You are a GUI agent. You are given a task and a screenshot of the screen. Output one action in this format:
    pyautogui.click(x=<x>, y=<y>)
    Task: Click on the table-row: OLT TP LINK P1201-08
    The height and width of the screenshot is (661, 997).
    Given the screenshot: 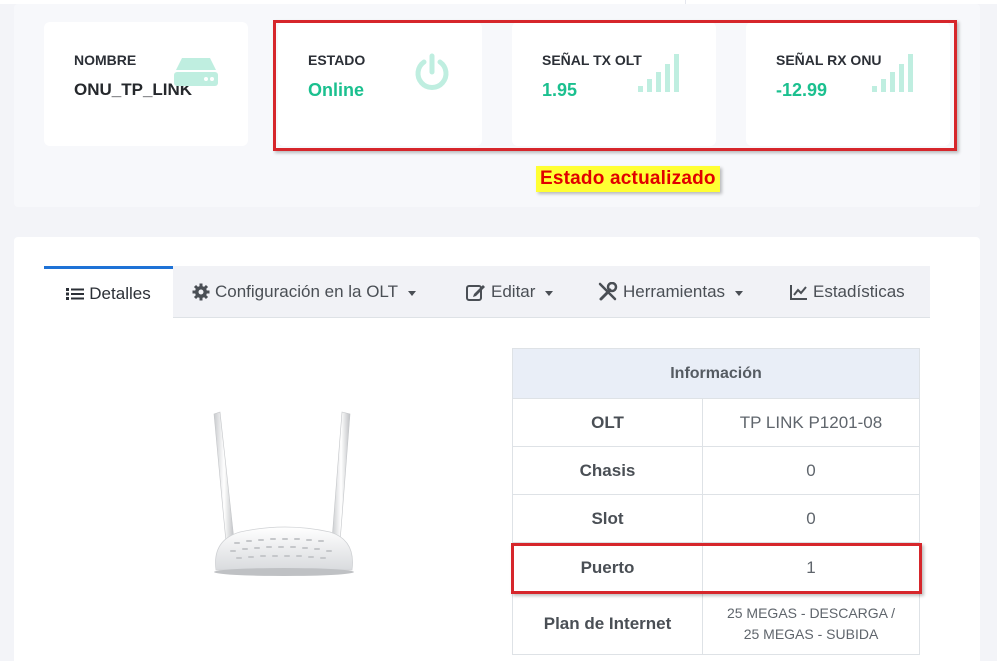 What is the action you would take?
    pyautogui.click(x=716, y=422)
    